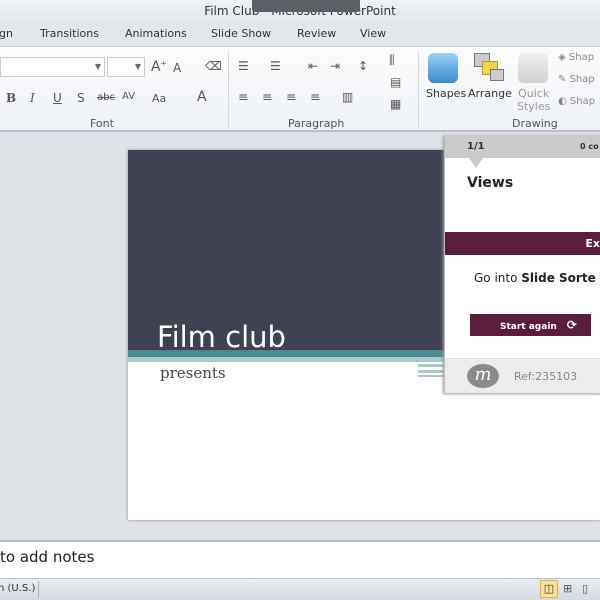 Image resolution: width=600 pixels, height=600 pixels. What do you see at coordinates (567, 588) in the screenshot?
I see `slide-sorter-icon: ⊞` at bounding box center [567, 588].